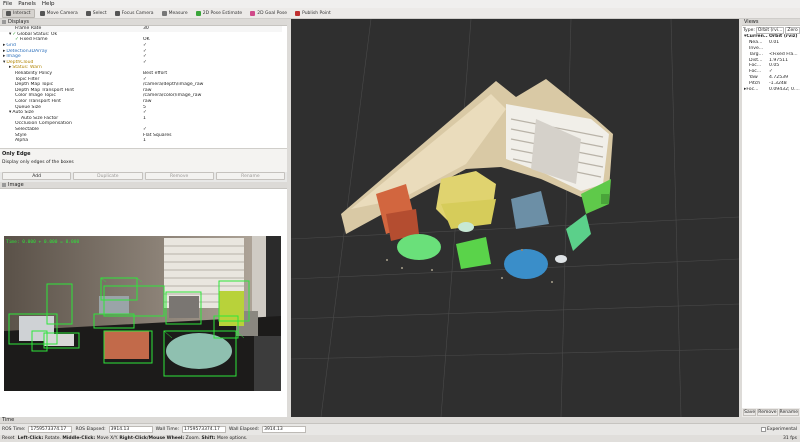 Image resolution: width=800 pixels, height=442 pixels. I want to click on tool-2d-goal-pose: 2D Goal Pose, so click(268, 13).